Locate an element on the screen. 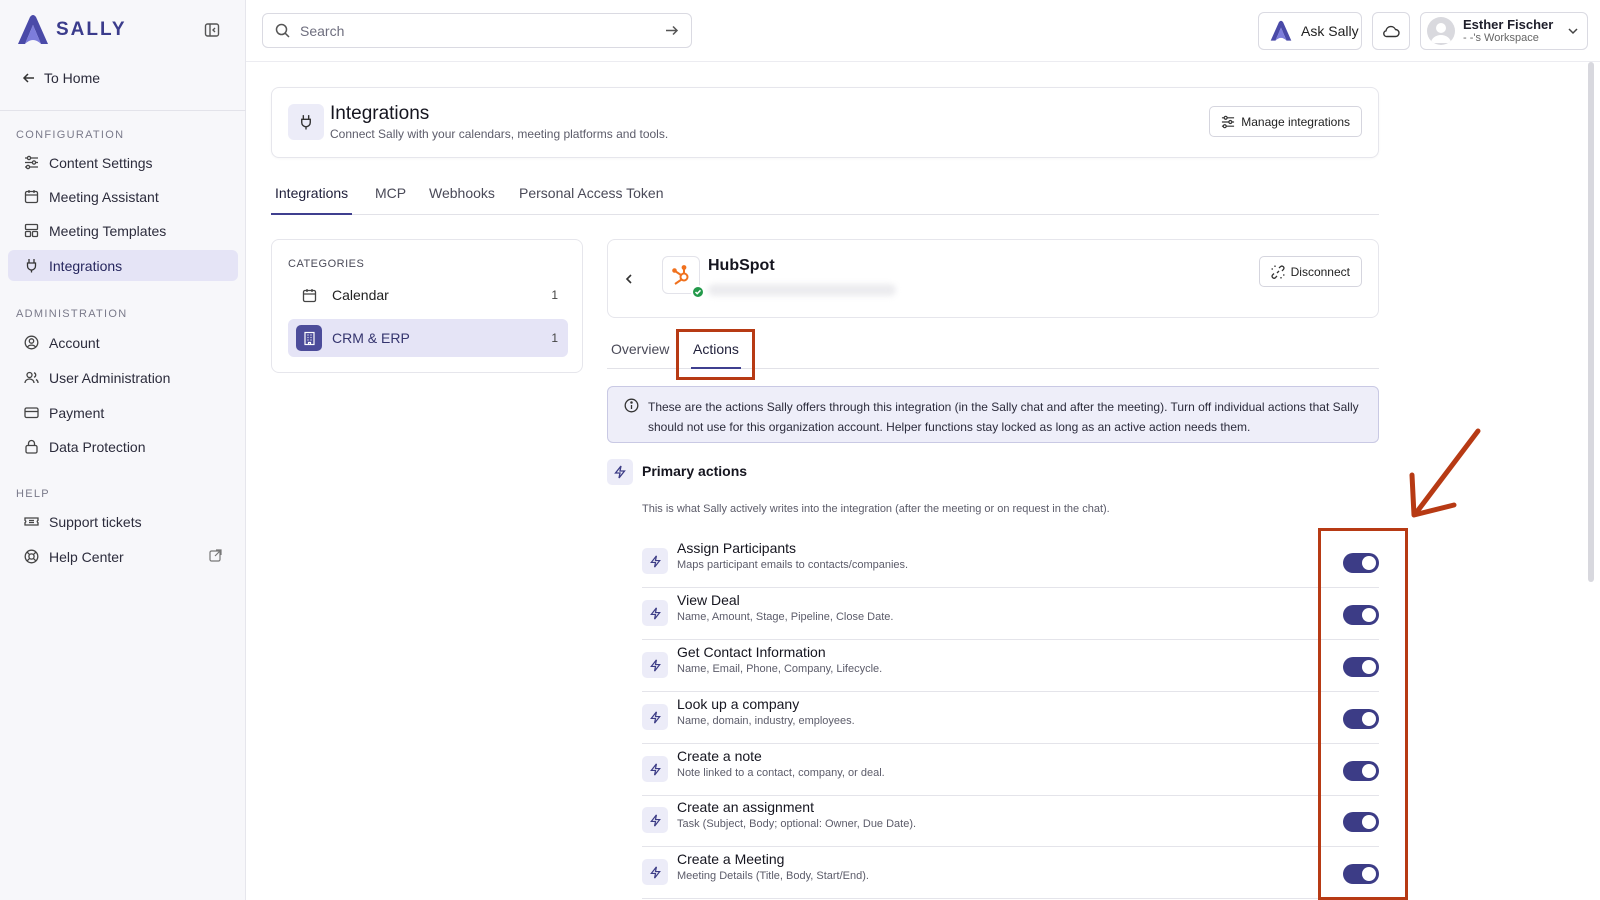 The width and height of the screenshot is (1600, 900). ask-sally-button: Ask Sally is located at coordinates (1310, 31).